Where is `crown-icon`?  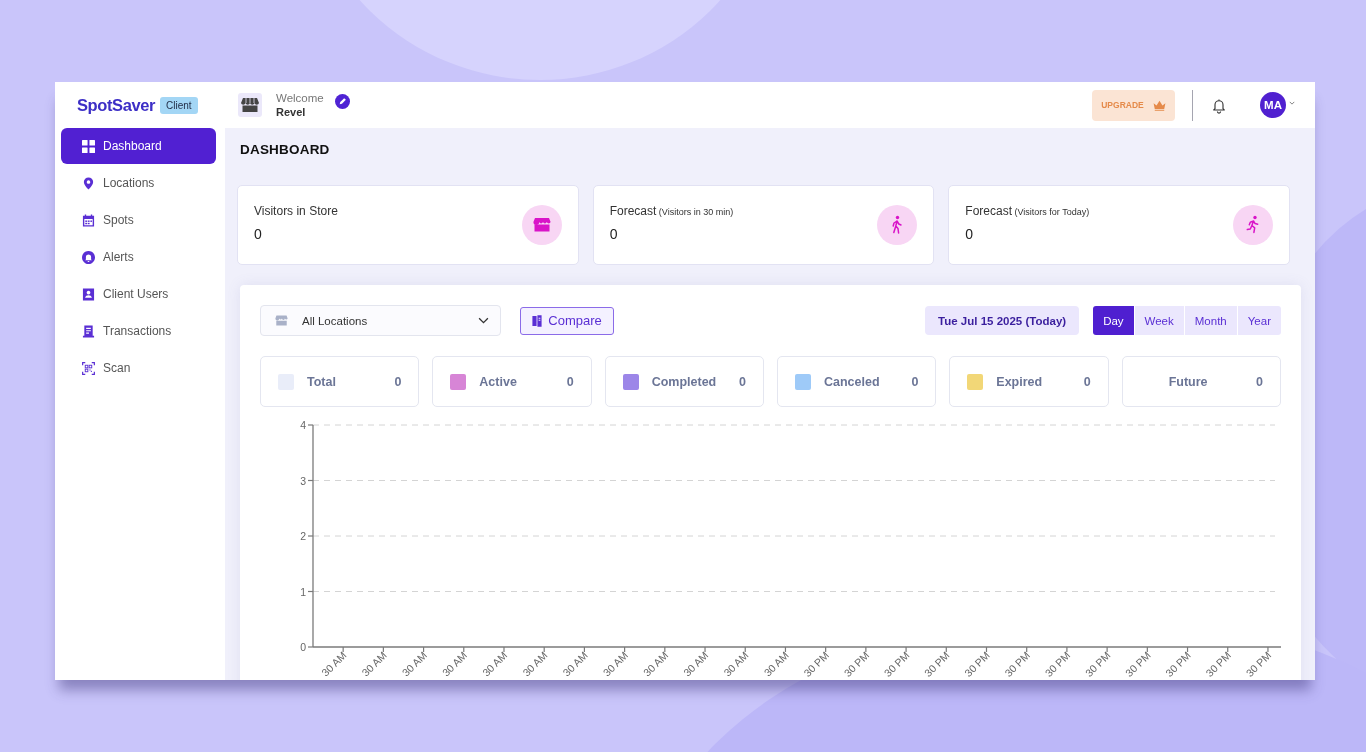
crown-icon is located at coordinates (1159, 105).